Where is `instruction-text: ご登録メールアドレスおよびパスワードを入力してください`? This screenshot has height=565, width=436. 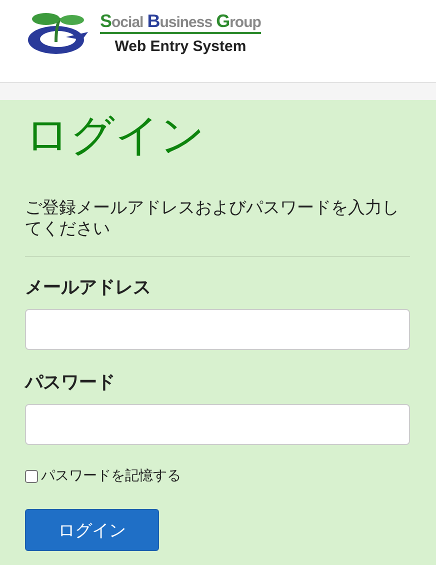 instruction-text: ご登録メールアドレスおよびパスワードを入力してください is located at coordinates (212, 219).